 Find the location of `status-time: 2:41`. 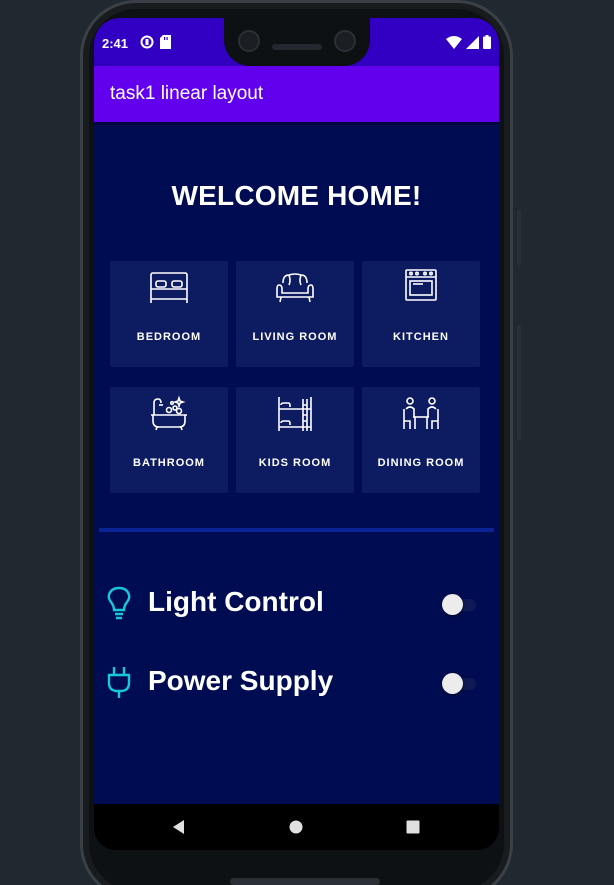

status-time: 2:41 is located at coordinates (115, 43).